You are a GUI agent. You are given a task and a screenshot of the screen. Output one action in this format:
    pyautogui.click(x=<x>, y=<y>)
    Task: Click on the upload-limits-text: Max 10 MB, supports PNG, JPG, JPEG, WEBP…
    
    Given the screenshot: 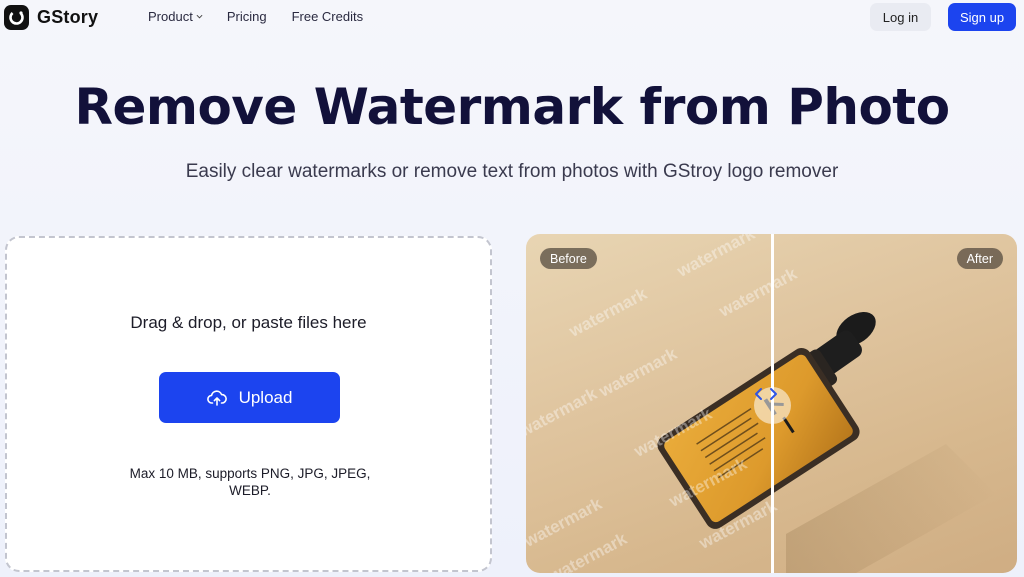 What is the action you would take?
    pyautogui.click(x=250, y=482)
    